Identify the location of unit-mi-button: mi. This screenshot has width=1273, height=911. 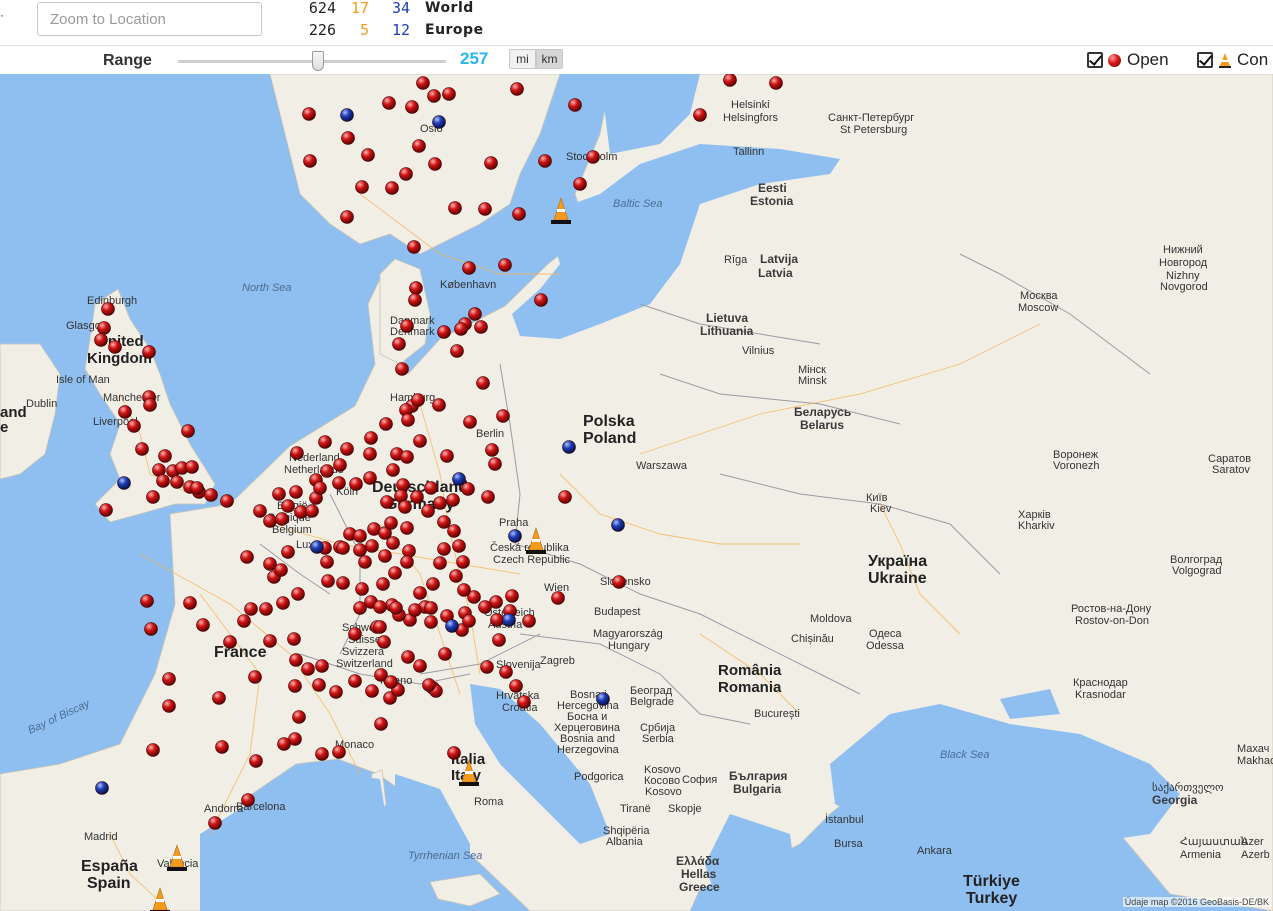
(522, 59).